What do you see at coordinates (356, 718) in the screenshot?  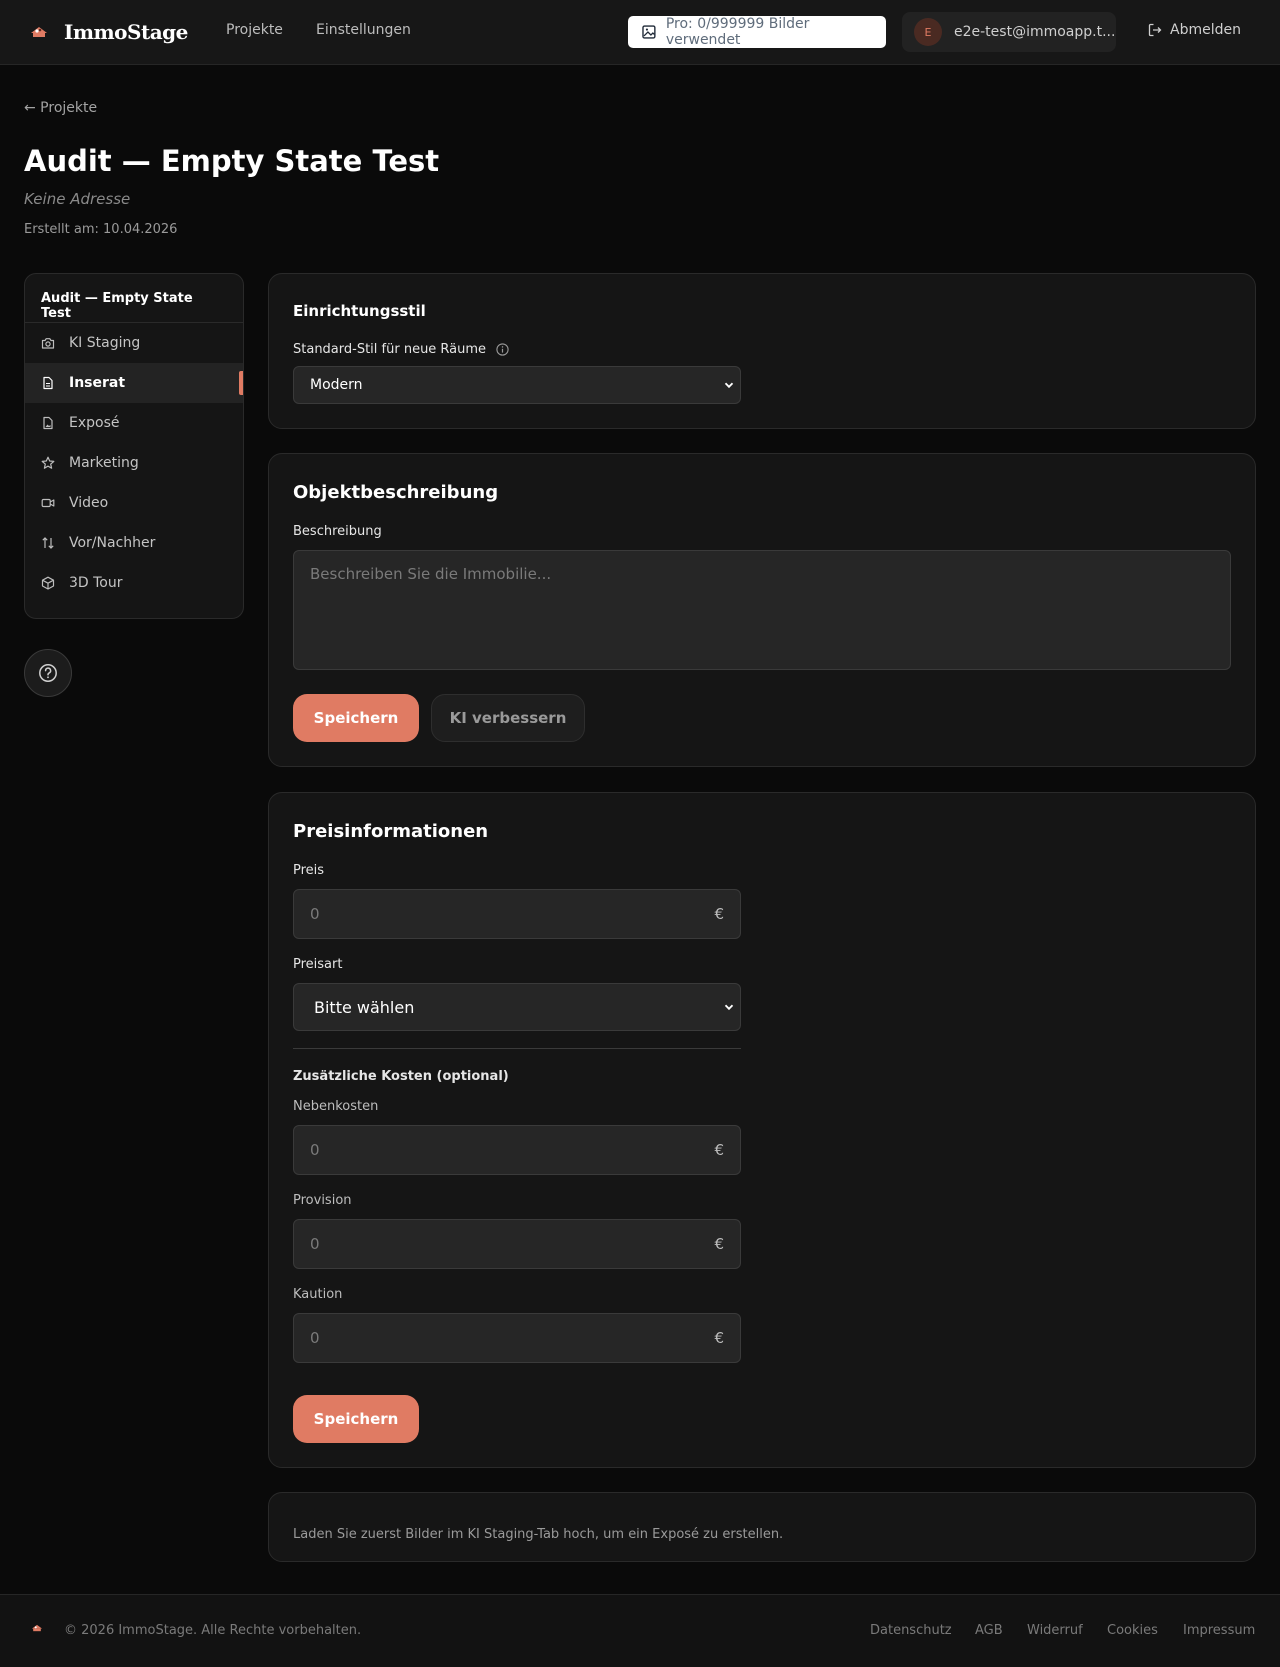 I see `save-description-button: Speichern` at bounding box center [356, 718].